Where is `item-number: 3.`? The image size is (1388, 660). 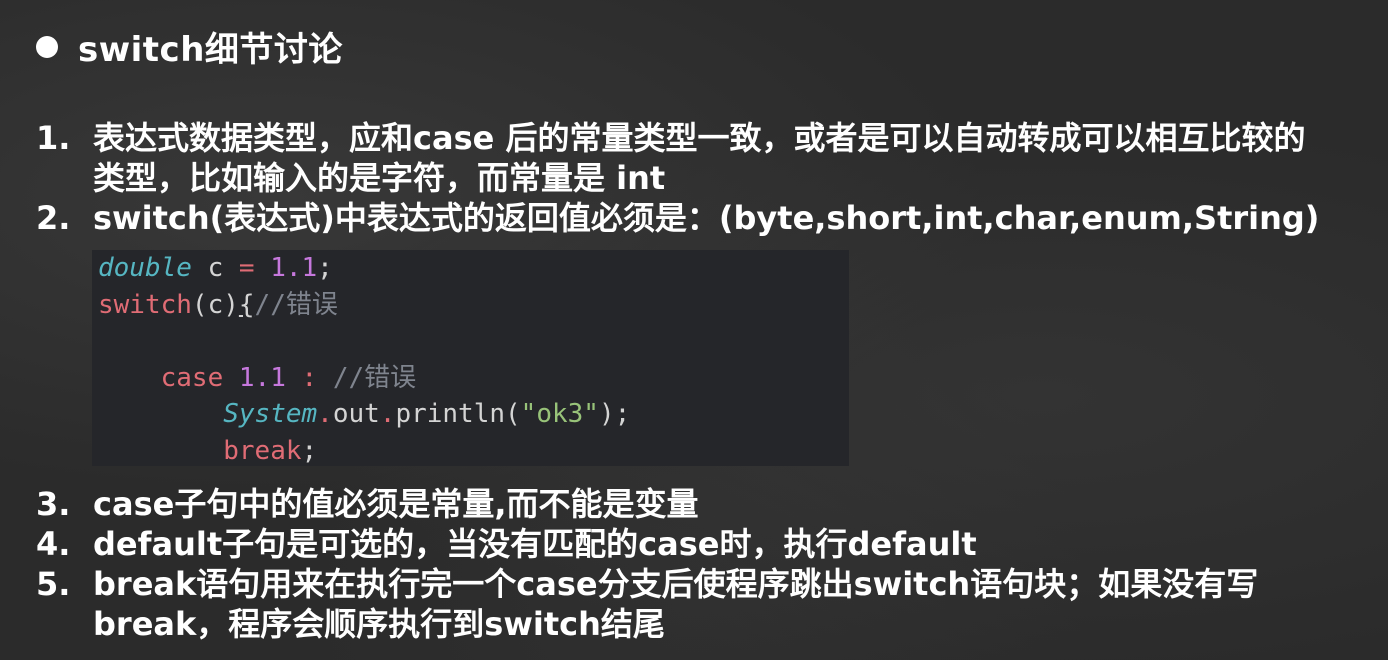 item-number: 3. is located at coordinates (53, 504).